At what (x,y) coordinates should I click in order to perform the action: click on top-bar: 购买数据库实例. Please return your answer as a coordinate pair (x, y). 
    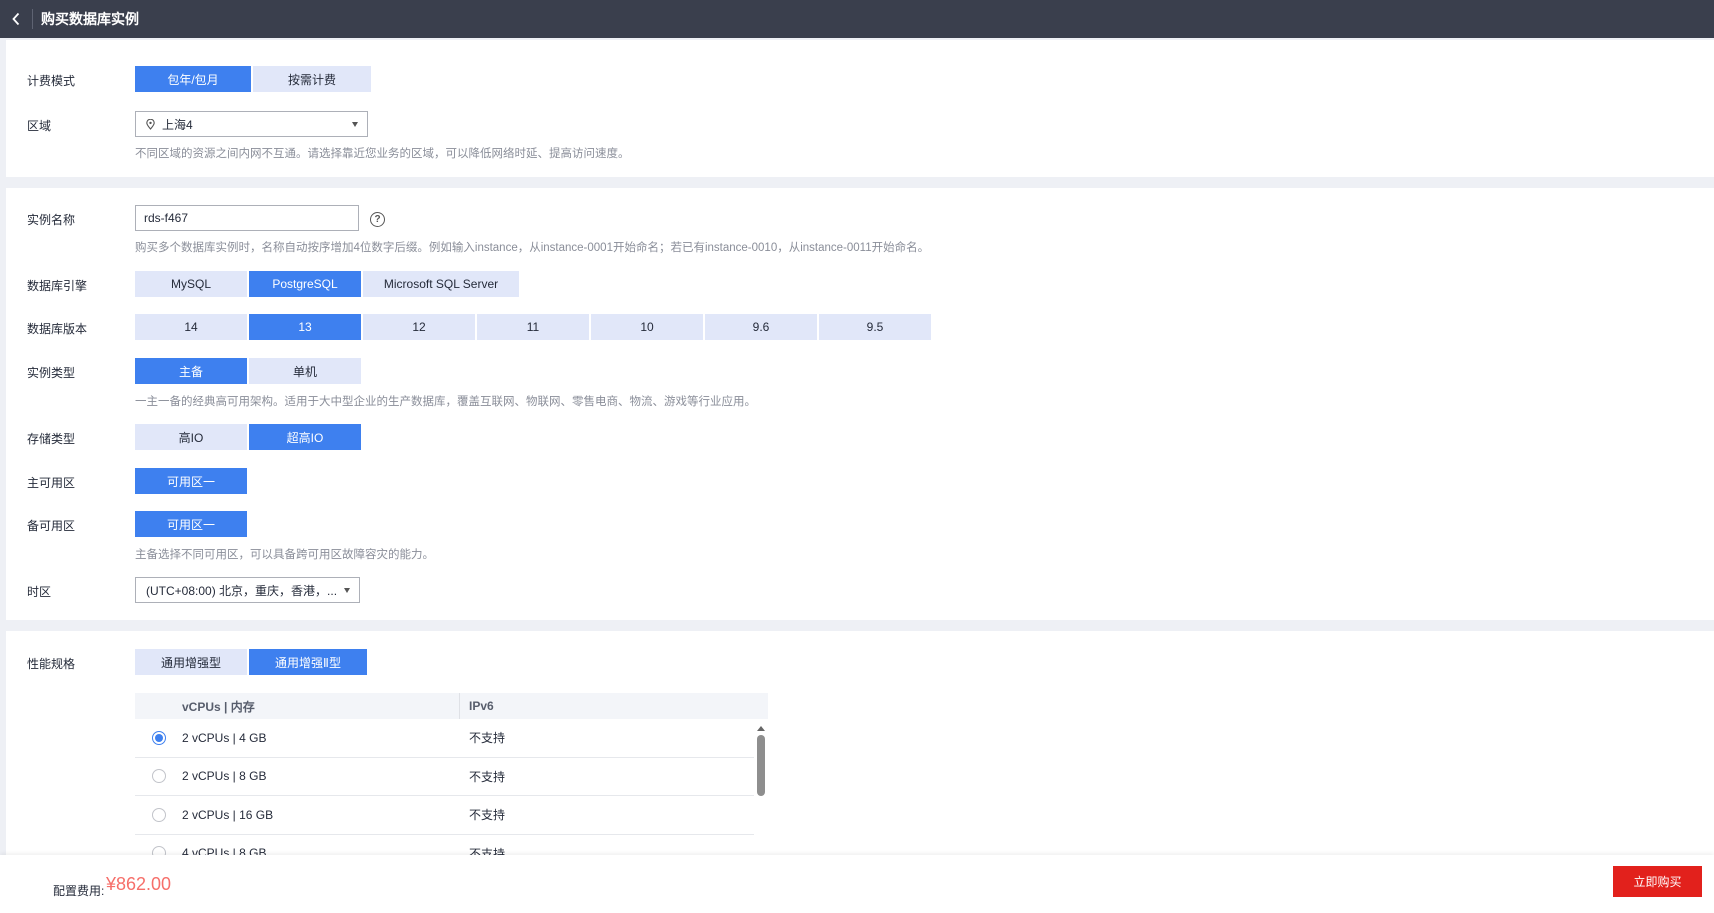
    Looking at the image, I should click on (857, 19).